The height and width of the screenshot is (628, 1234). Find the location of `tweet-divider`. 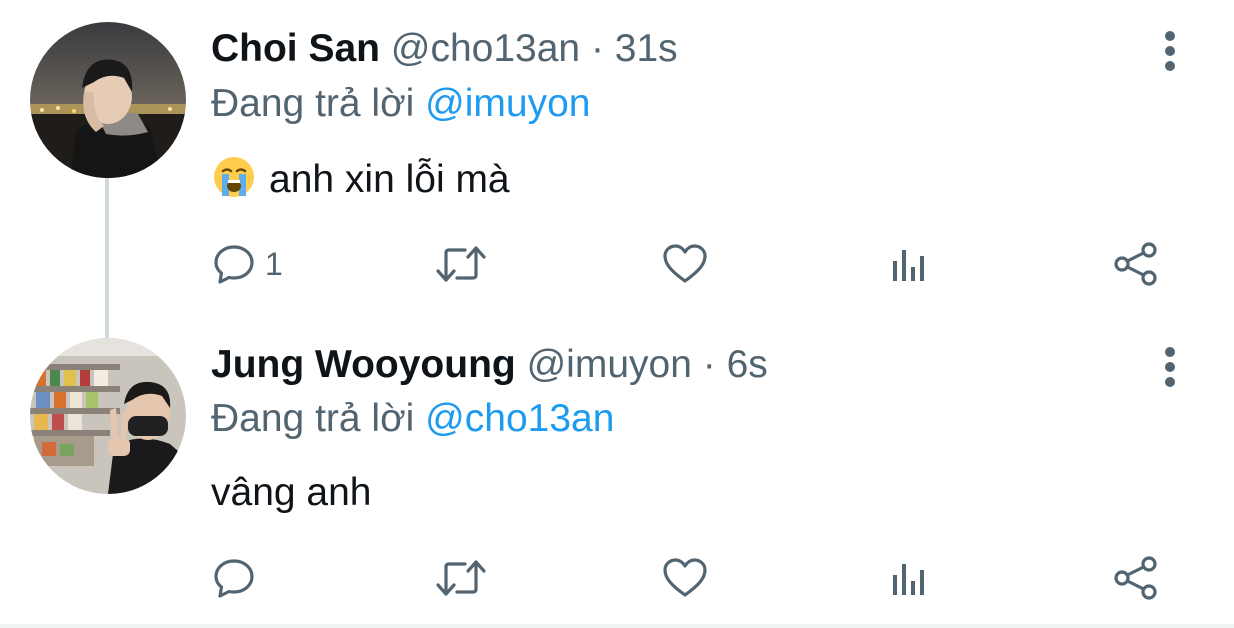

tweet-divider is located at coordinates (617, 626).